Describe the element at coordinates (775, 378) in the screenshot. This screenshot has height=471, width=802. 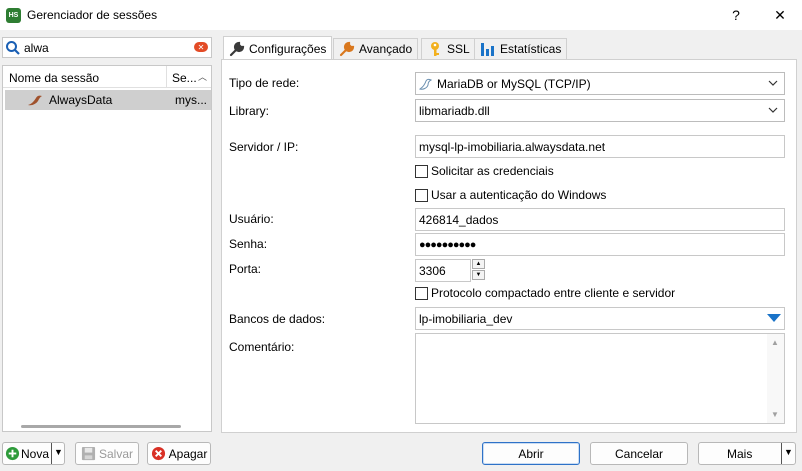
I see `vertical-scrollbar: ▲ ▼` at that location.